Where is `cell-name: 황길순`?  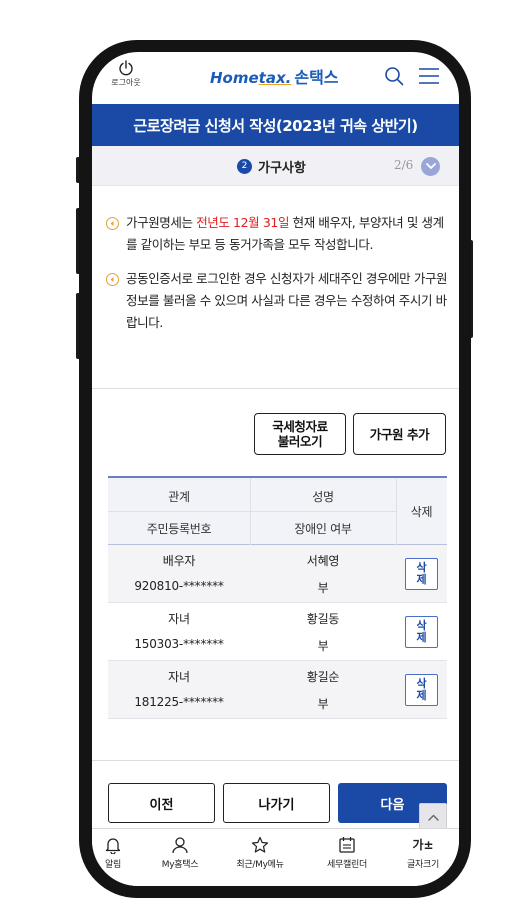
cell-name: 황길순 is located at coordinates (323, 677).